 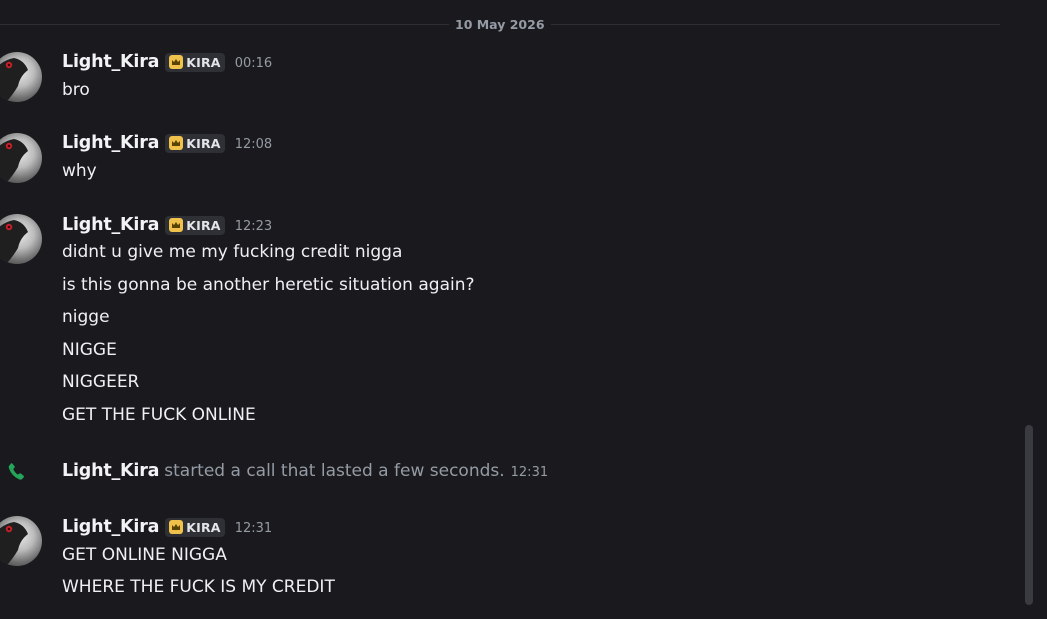 I want to click on message-text: didnt u give me my fucking credit nigga, so click(x=232, y=252).